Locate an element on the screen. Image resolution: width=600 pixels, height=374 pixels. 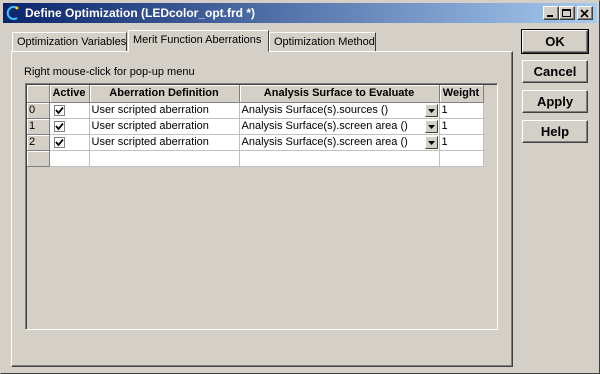
tab-label: Merit Function Aberrations is located at coordinates (197, 40).